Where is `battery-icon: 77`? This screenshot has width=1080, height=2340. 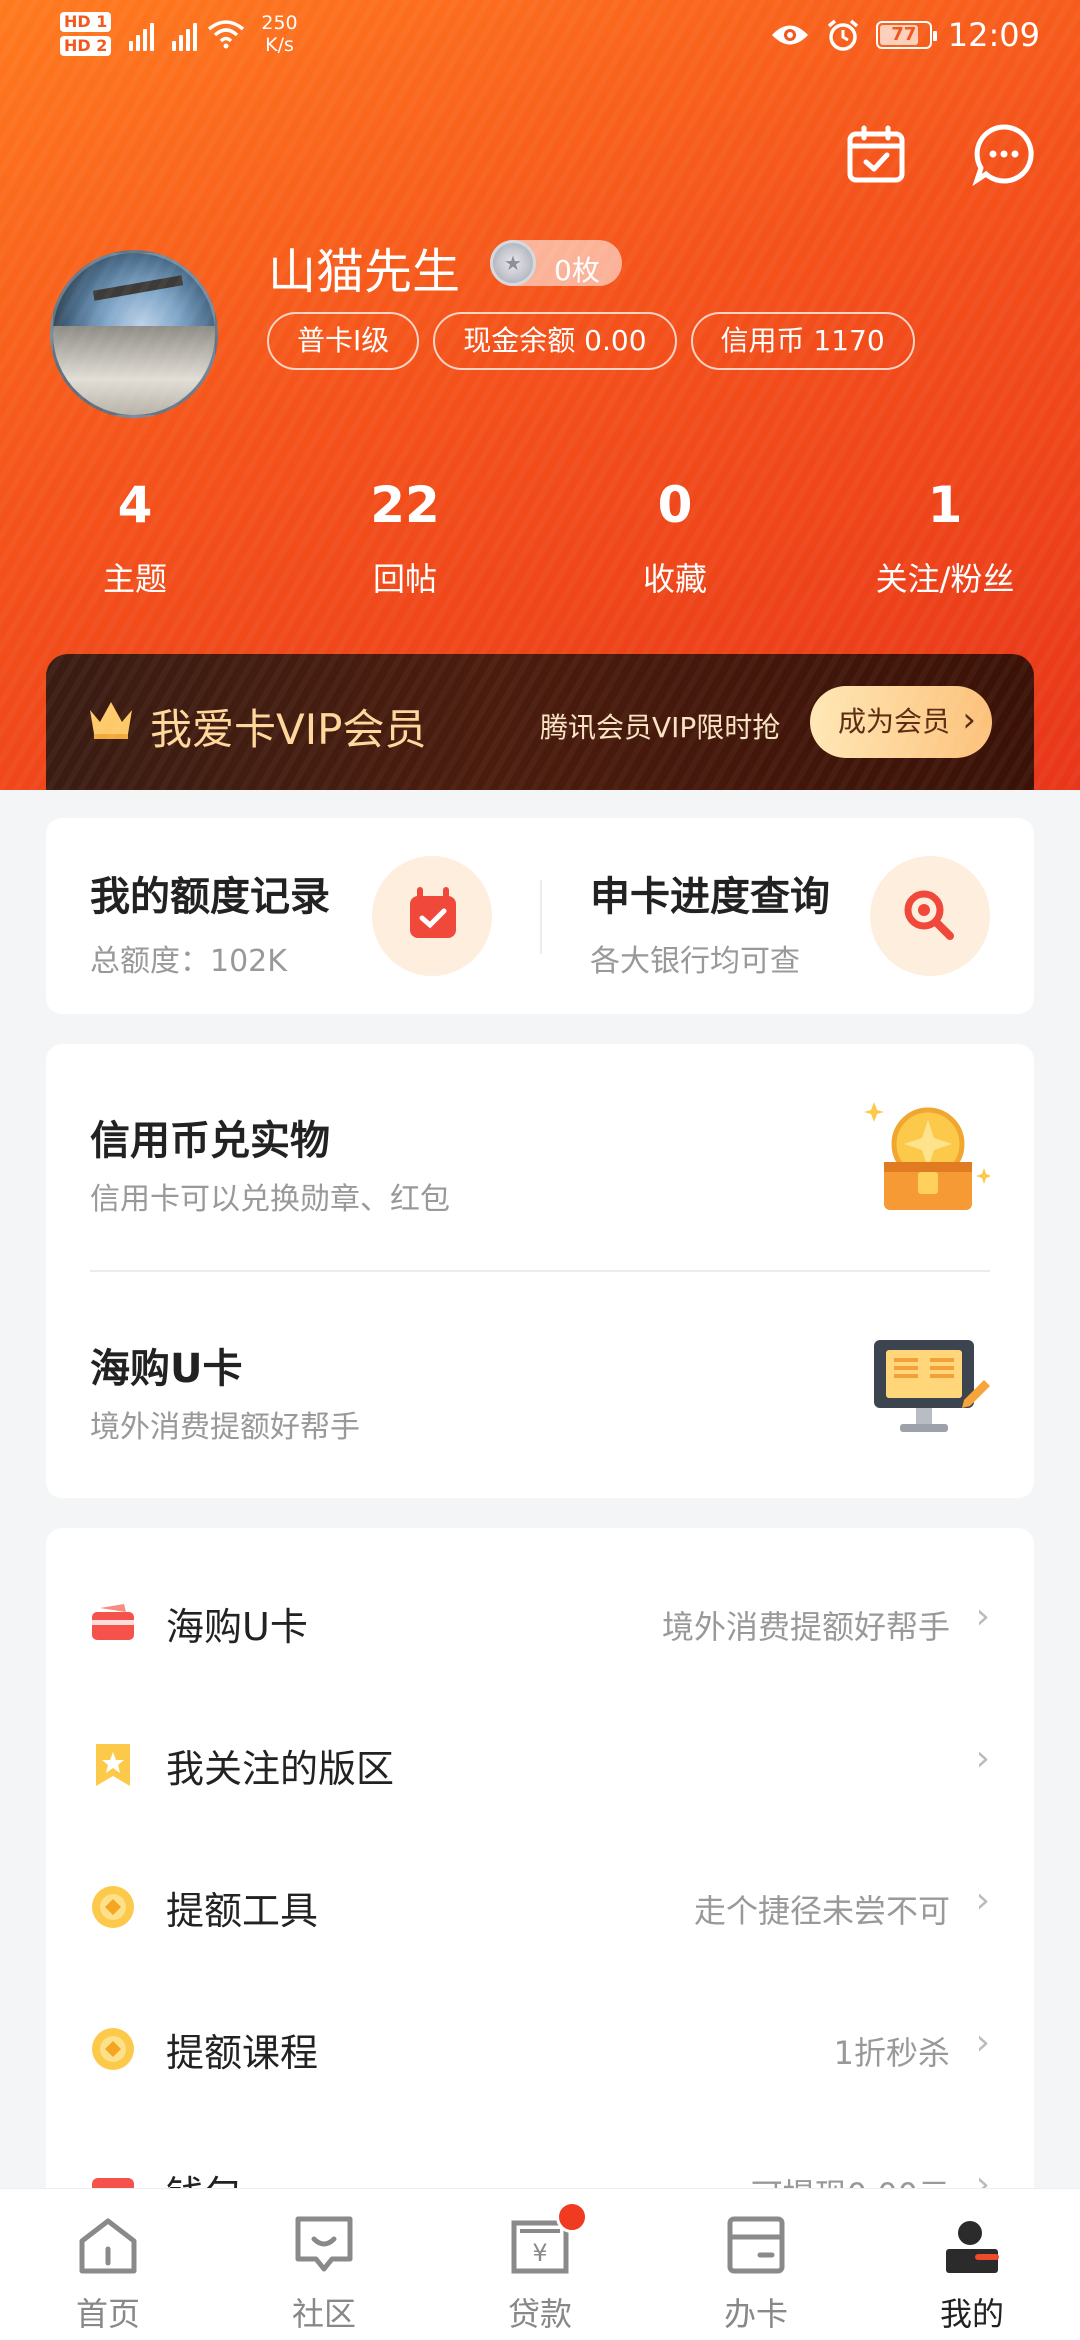
battery-icon: 77 is located at coordinates (906, 35).